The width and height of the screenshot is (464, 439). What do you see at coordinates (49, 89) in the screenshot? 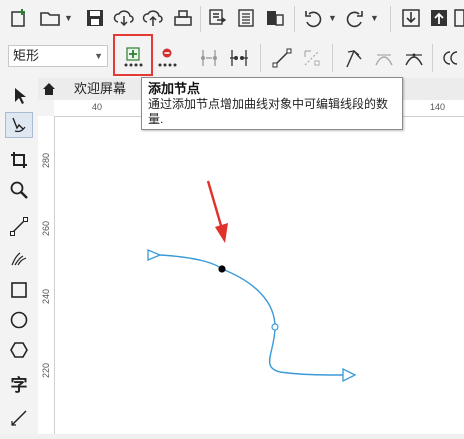
I see `home-icon` at bounding box center [49, 89].